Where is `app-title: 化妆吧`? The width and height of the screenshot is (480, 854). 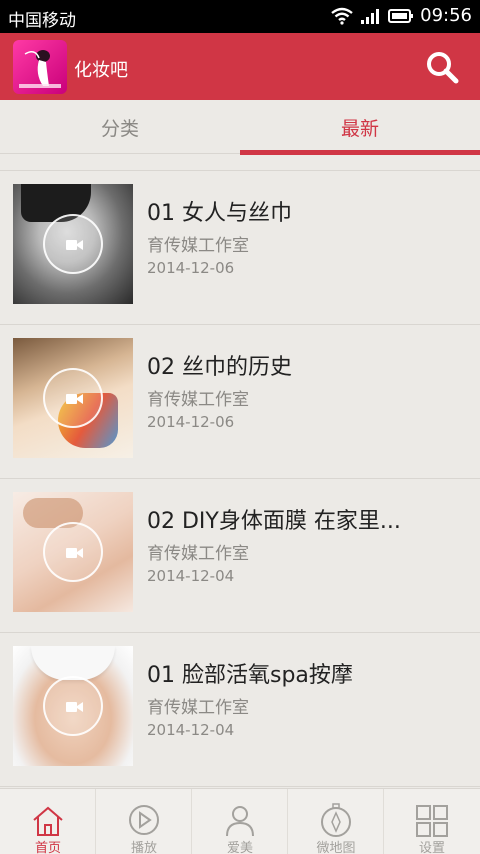 app-title: 化妆吧 is located at coordinates (101, 70).